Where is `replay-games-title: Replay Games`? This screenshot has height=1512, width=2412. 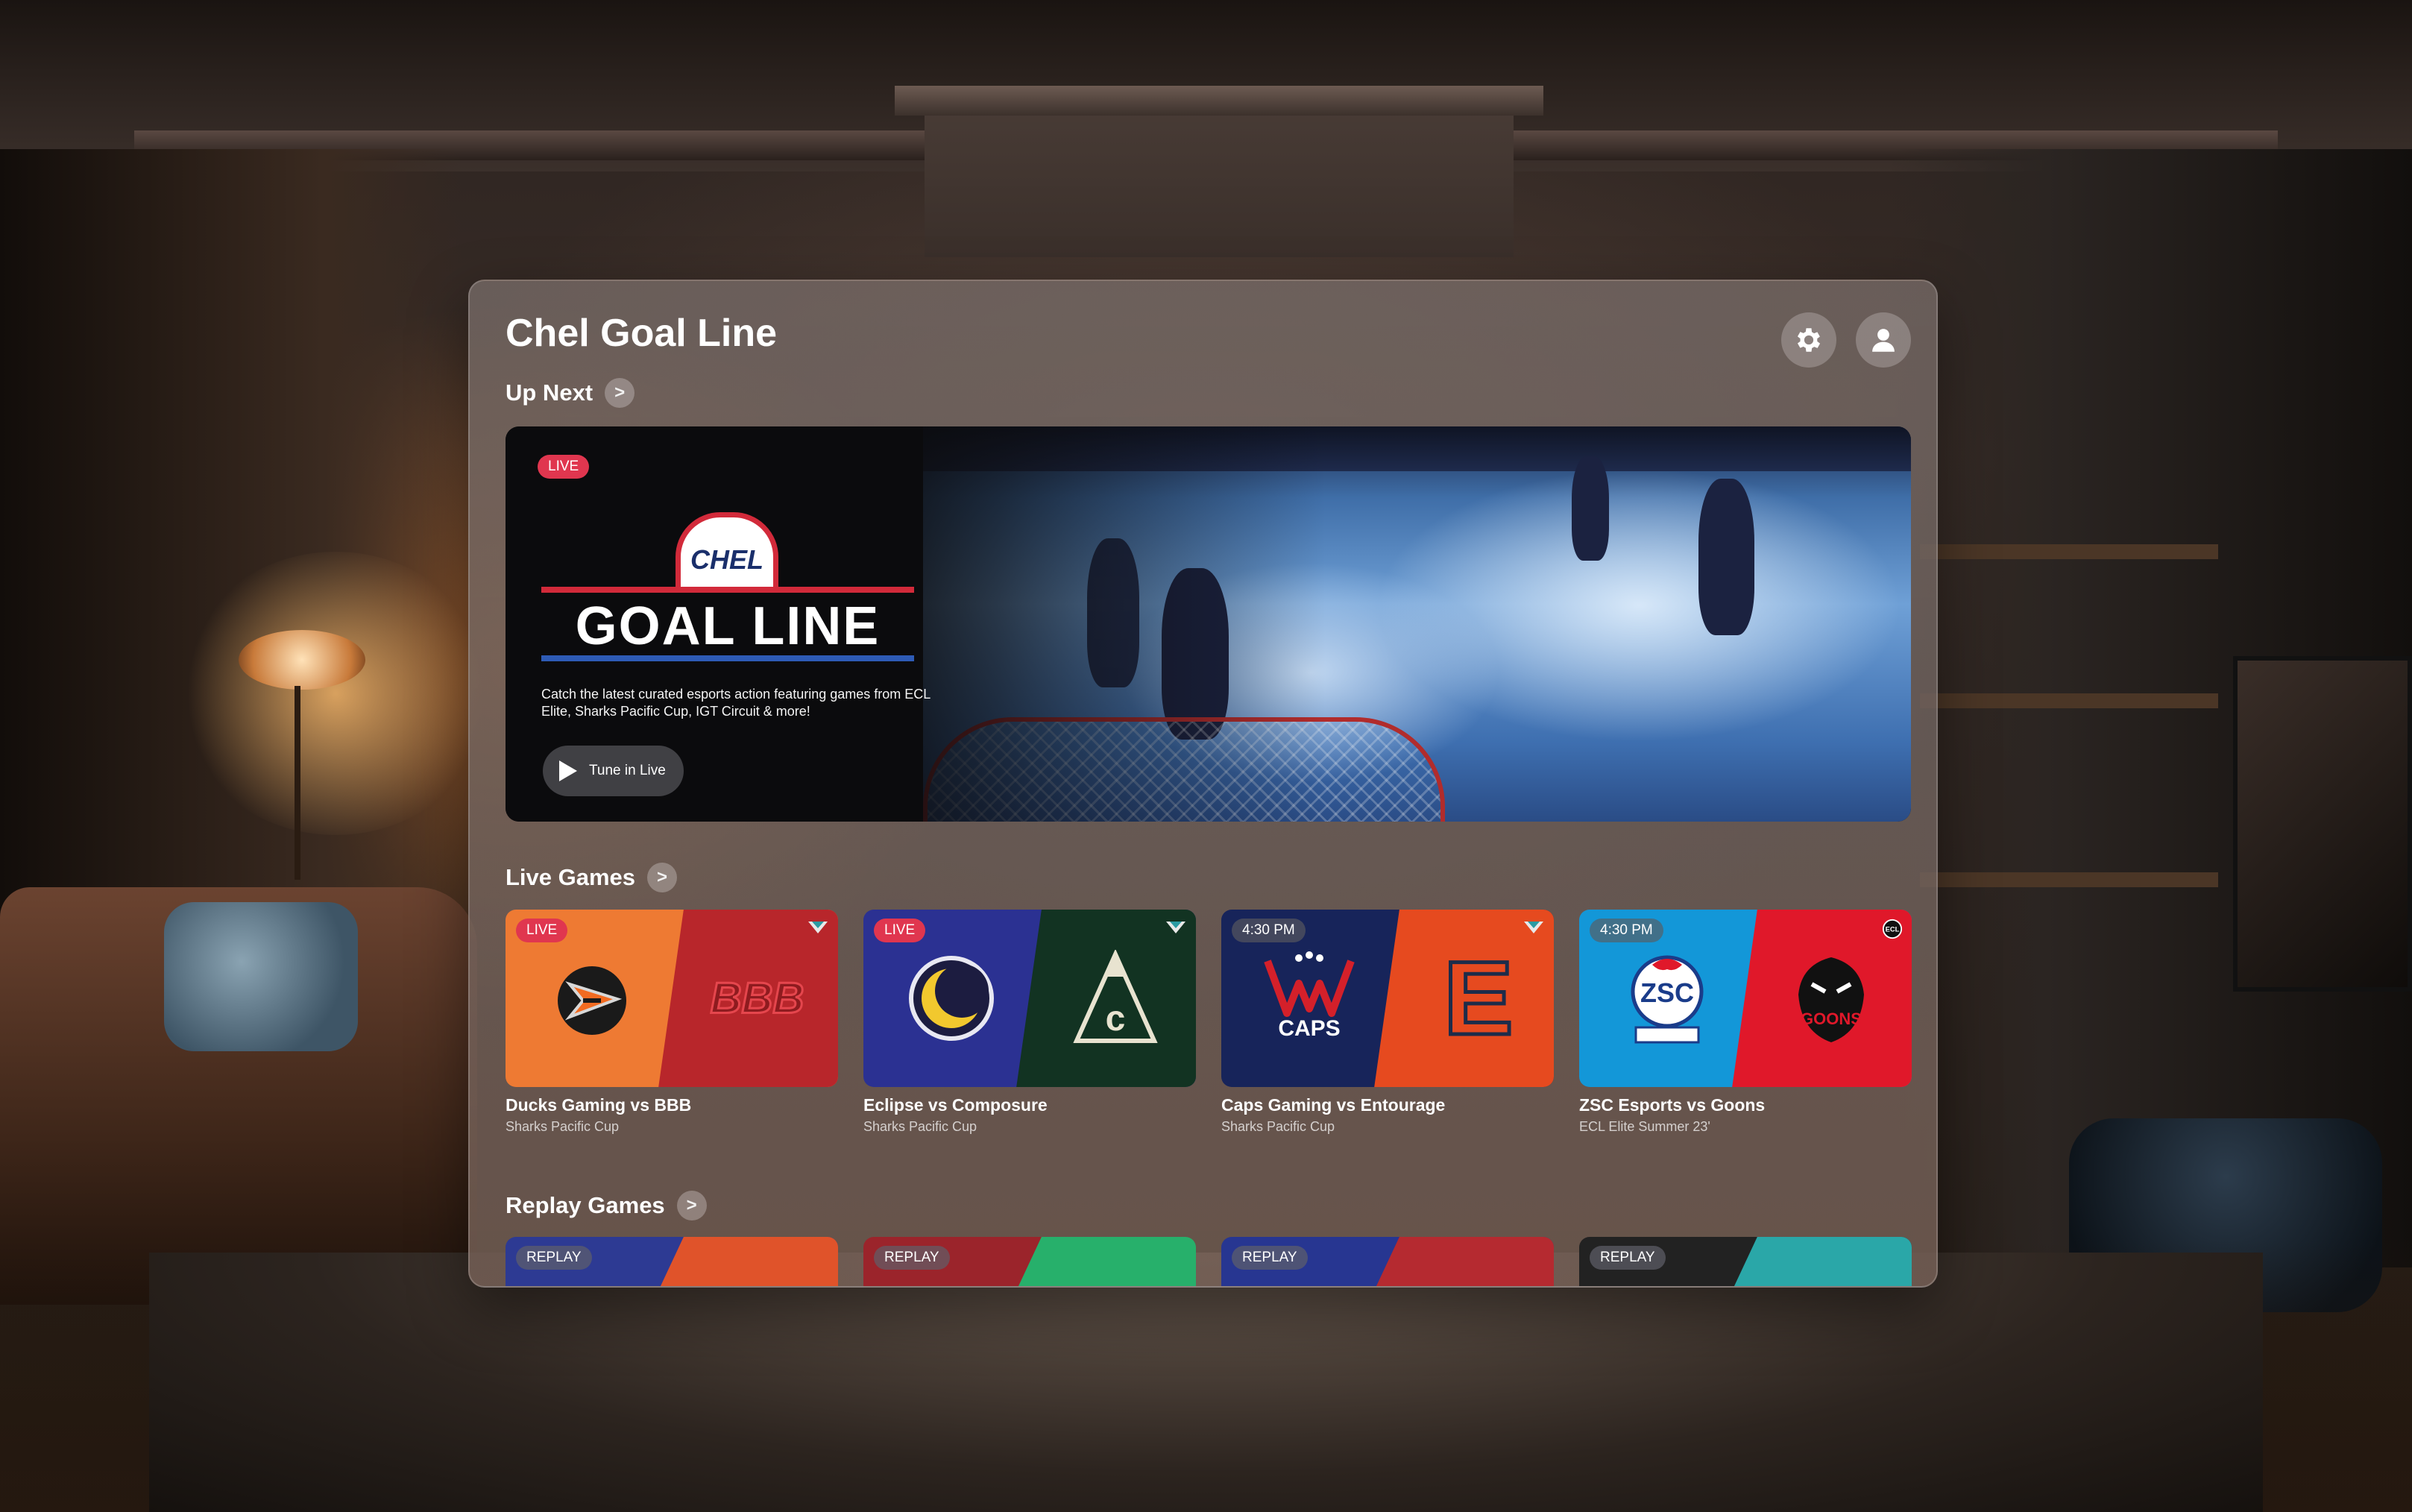
replay-games-title: Replay Games is located at coordinates (585, 1205).